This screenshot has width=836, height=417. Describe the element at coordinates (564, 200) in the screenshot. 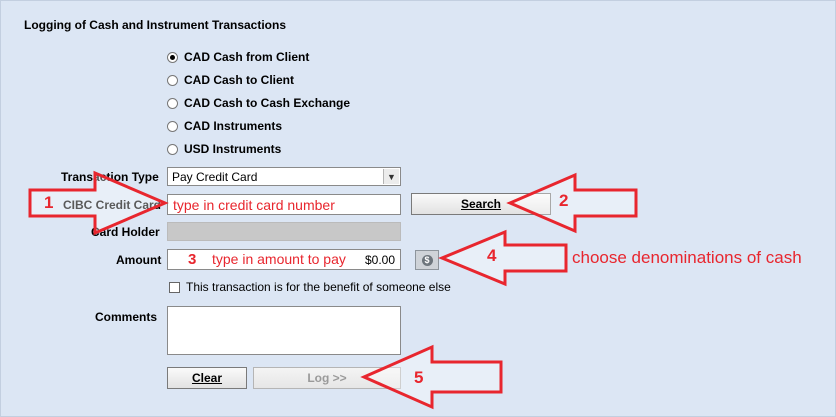

I see `annotation-2: 2` at that location.